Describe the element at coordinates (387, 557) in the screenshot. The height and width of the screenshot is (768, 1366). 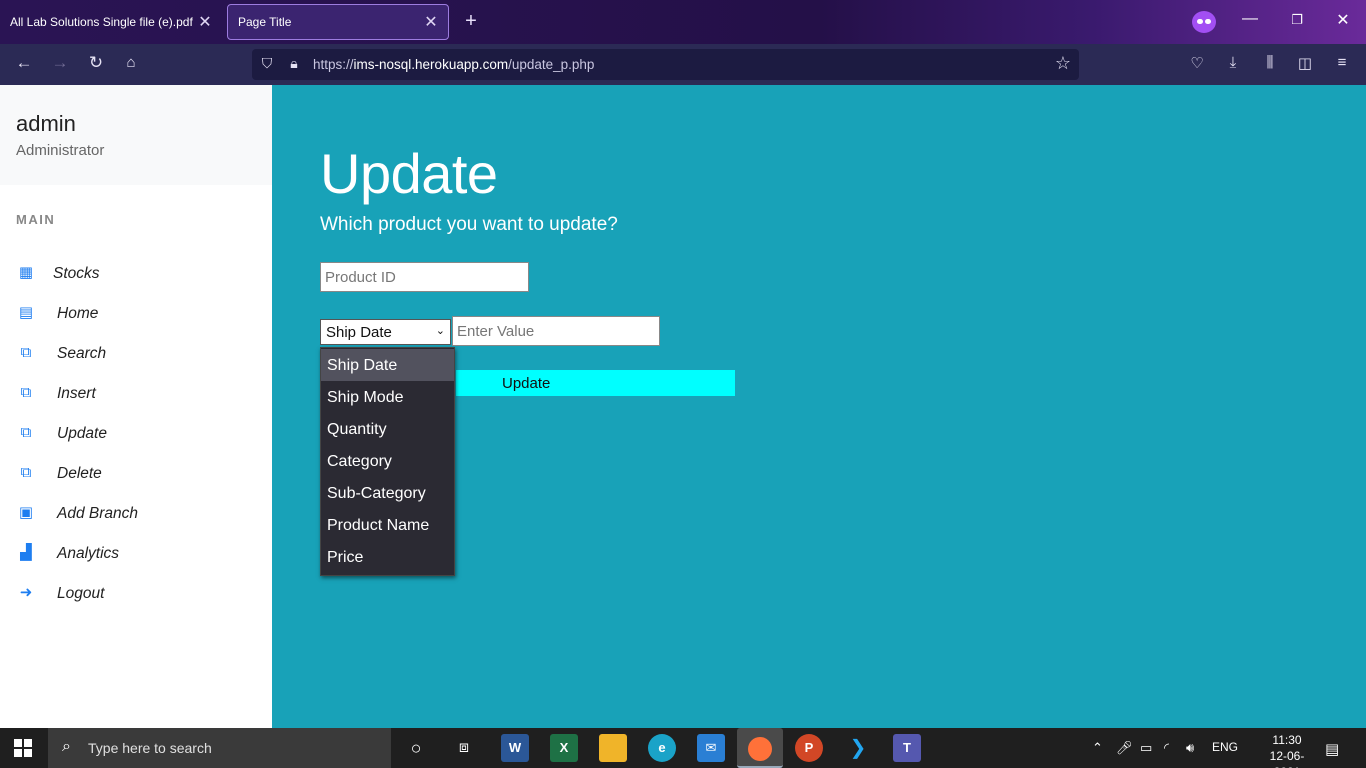
I see `dropdown-option-price: Price` at that location.